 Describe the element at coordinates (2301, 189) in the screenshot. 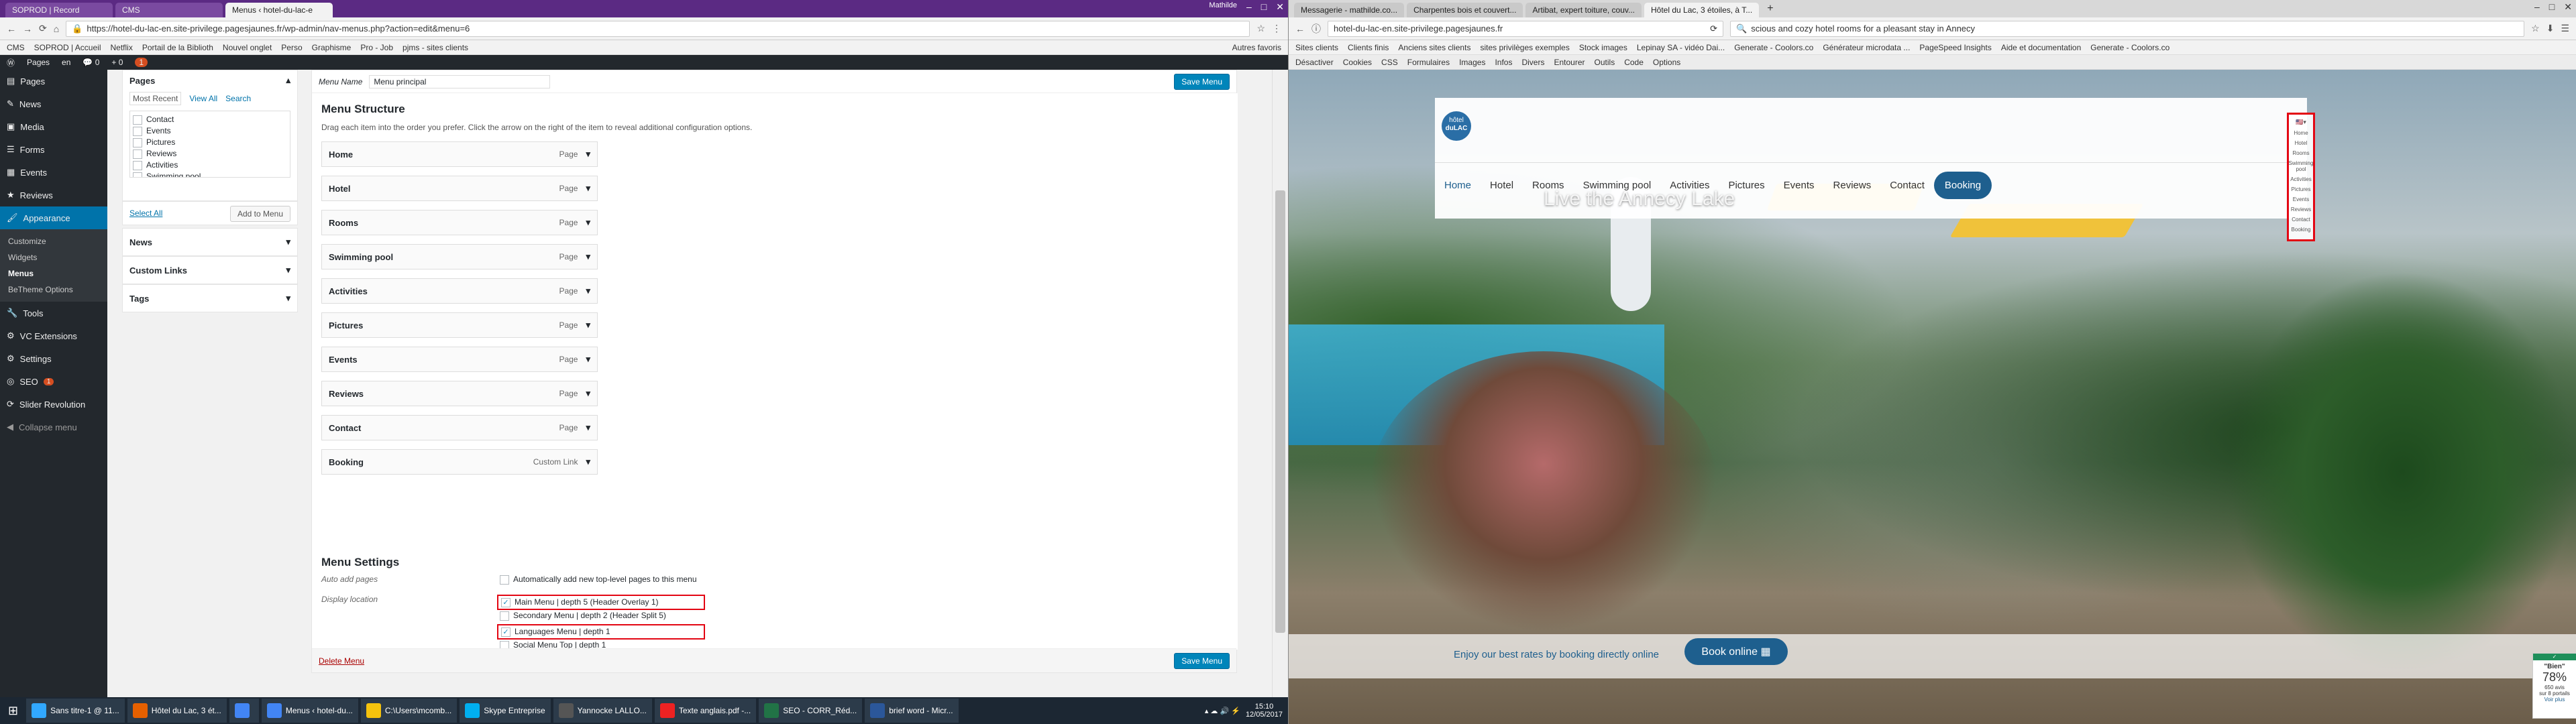

I see `lang-menu-item: Pictures` at that location.